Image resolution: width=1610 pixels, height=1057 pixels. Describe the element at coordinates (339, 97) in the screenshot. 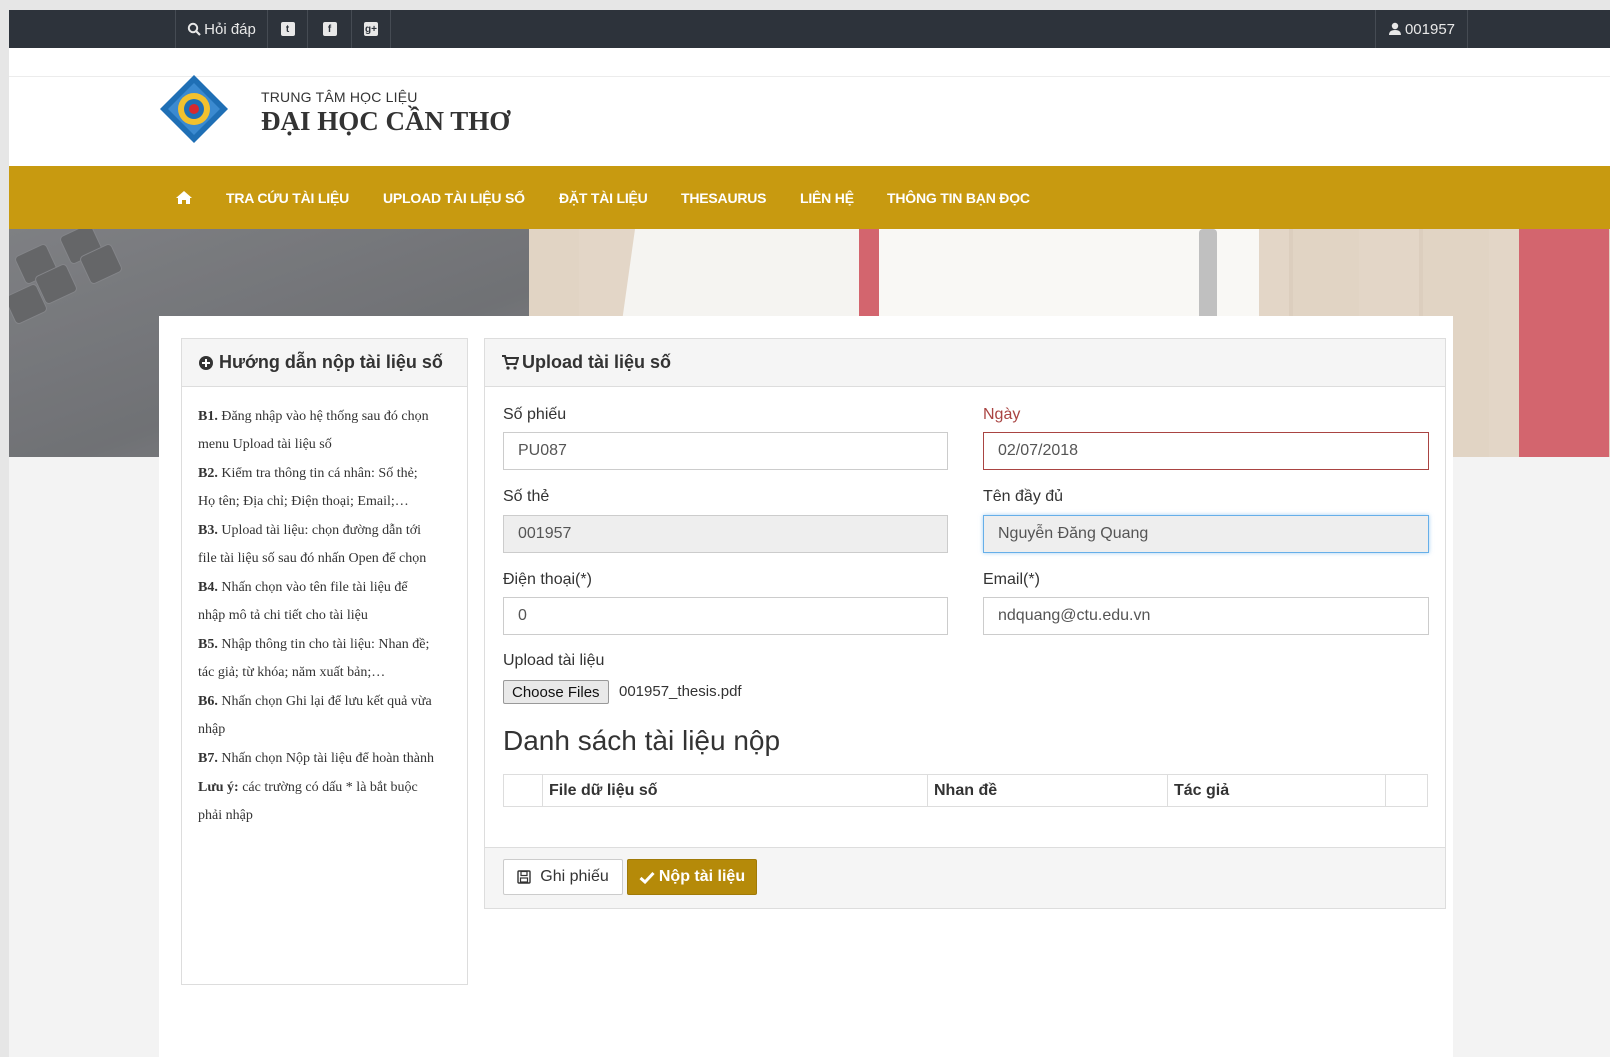

I see `brand-subtitle: TRUNG TÂM HỌC LIỆU` at that location.